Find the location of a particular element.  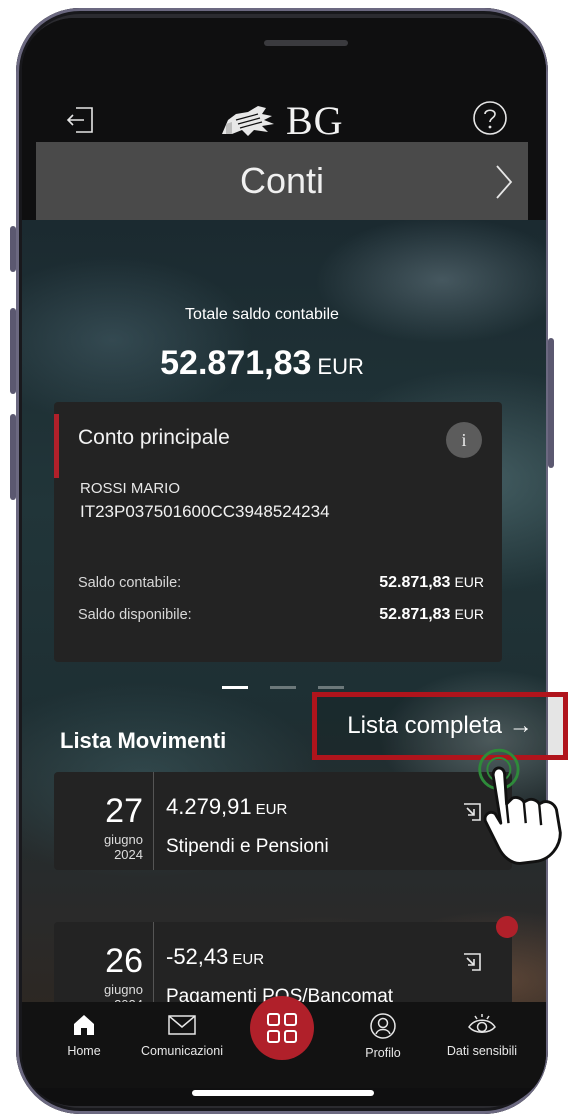

accounts-header: Conti is located at coordinates (282, 181).